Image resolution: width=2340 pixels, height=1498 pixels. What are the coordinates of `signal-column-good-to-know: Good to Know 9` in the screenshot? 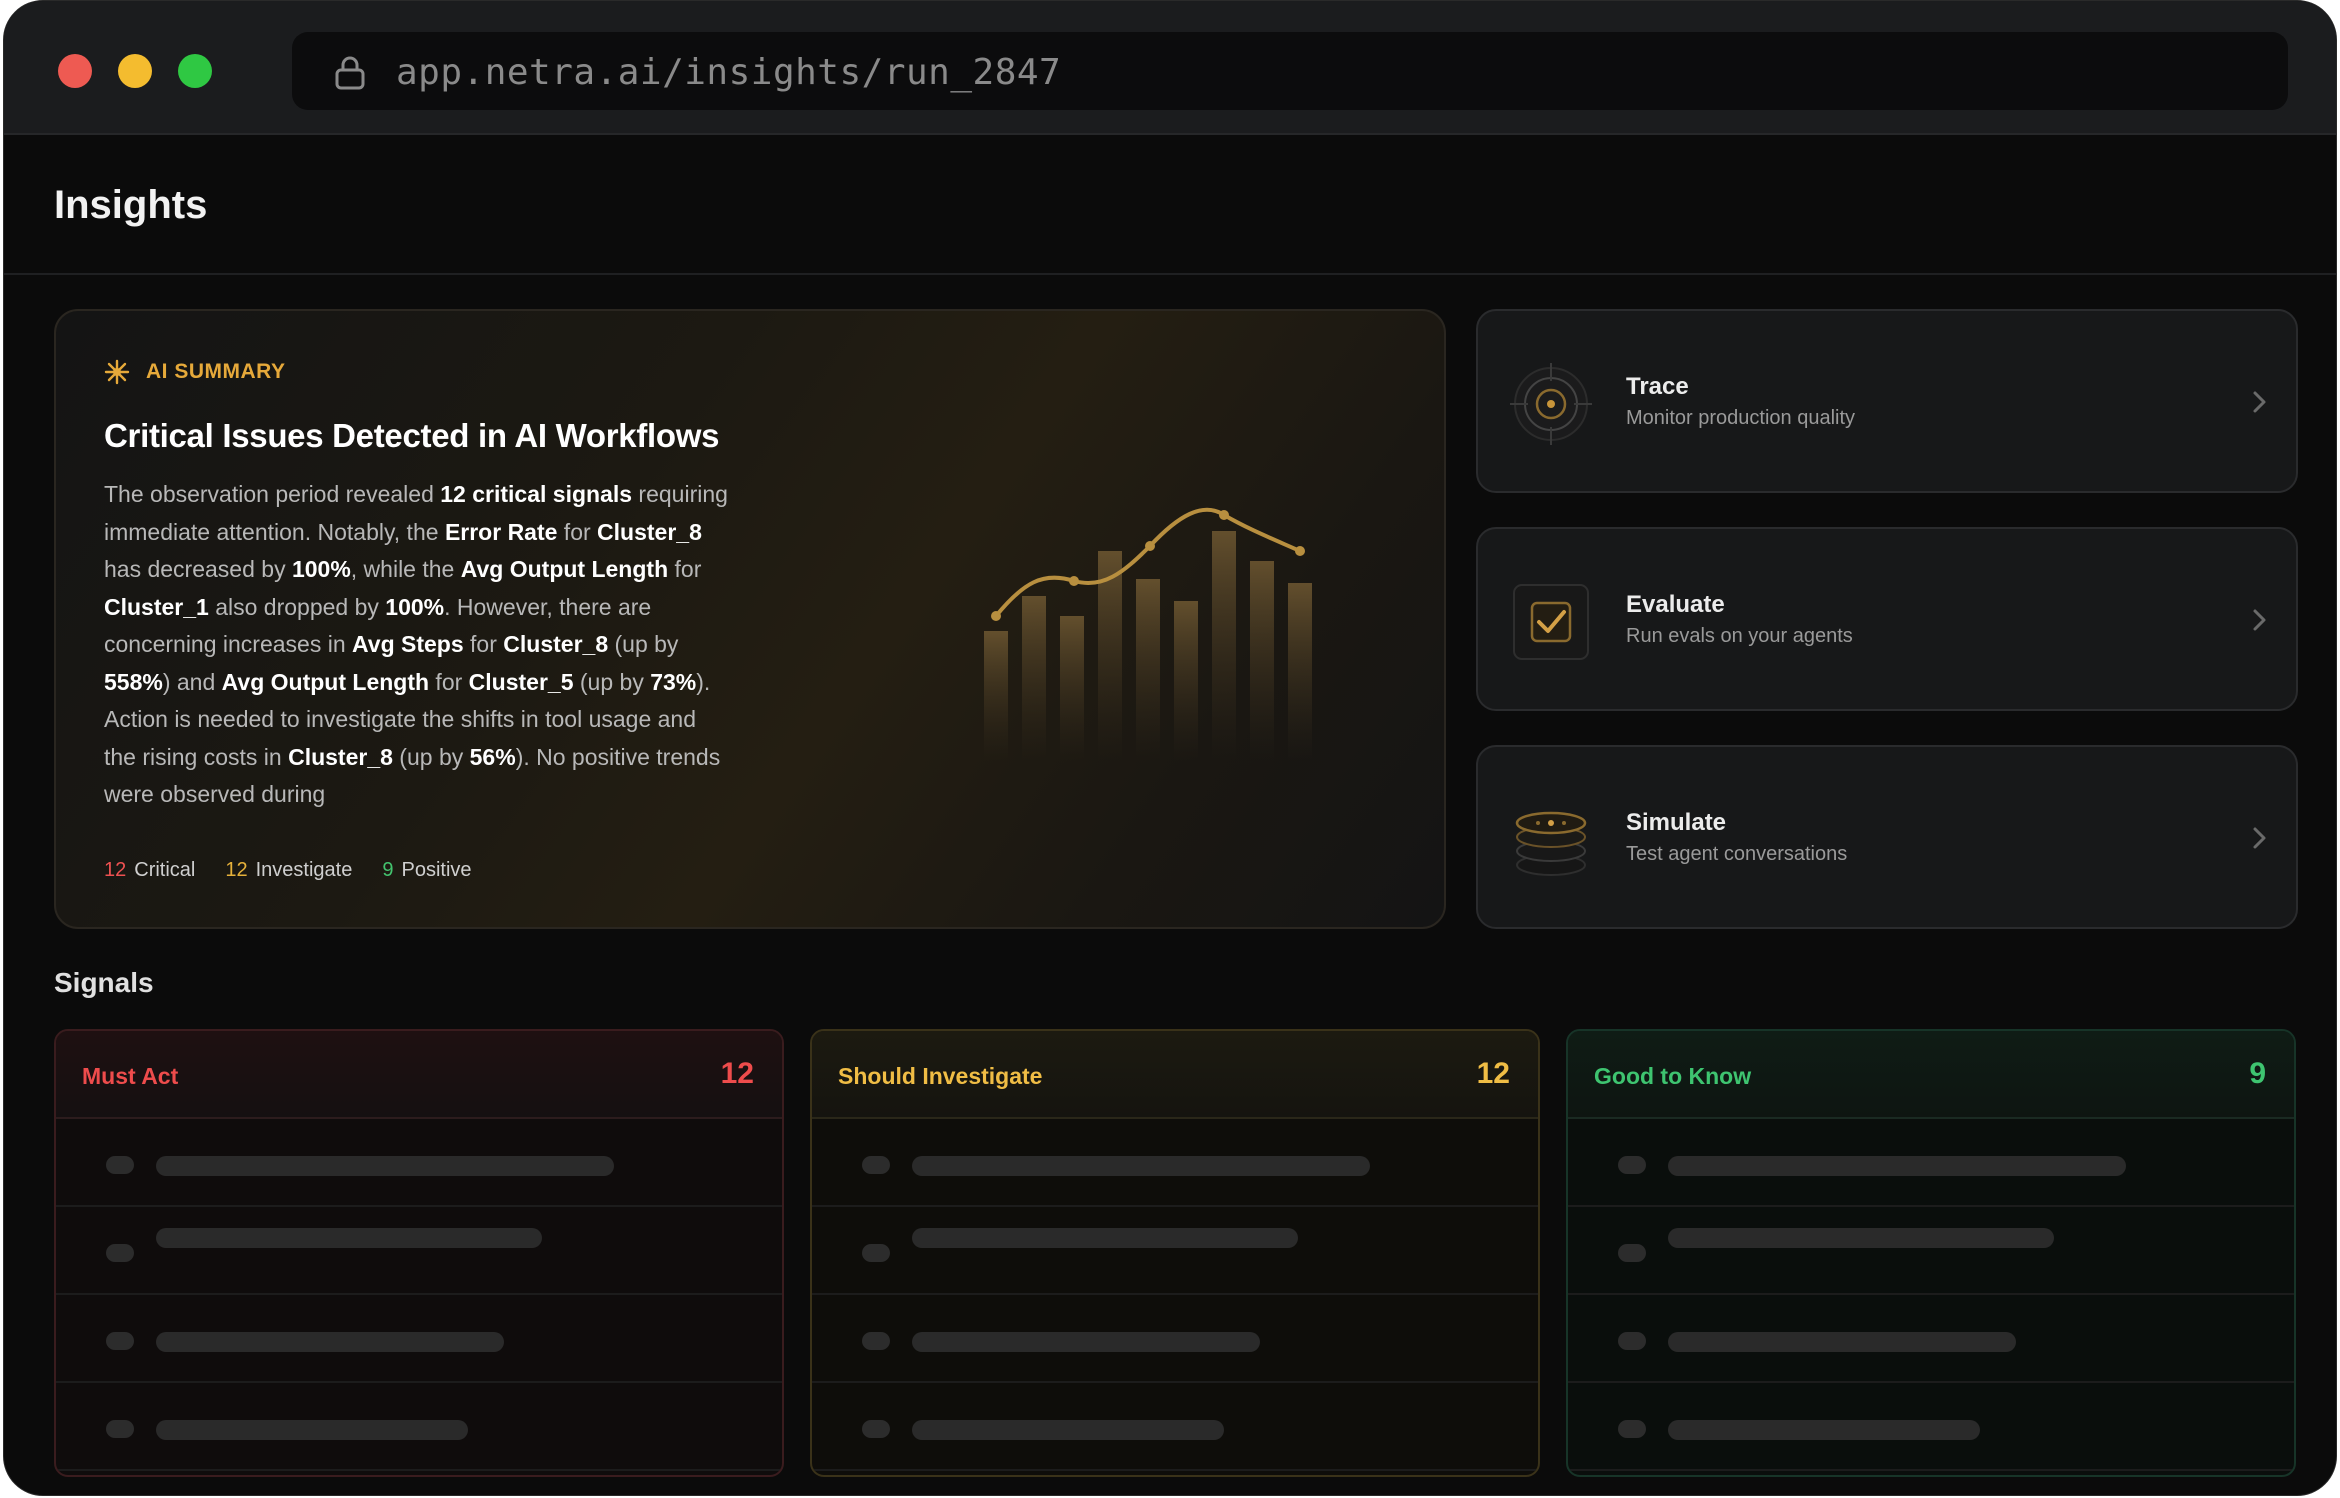 It's located at (1931, 1253).